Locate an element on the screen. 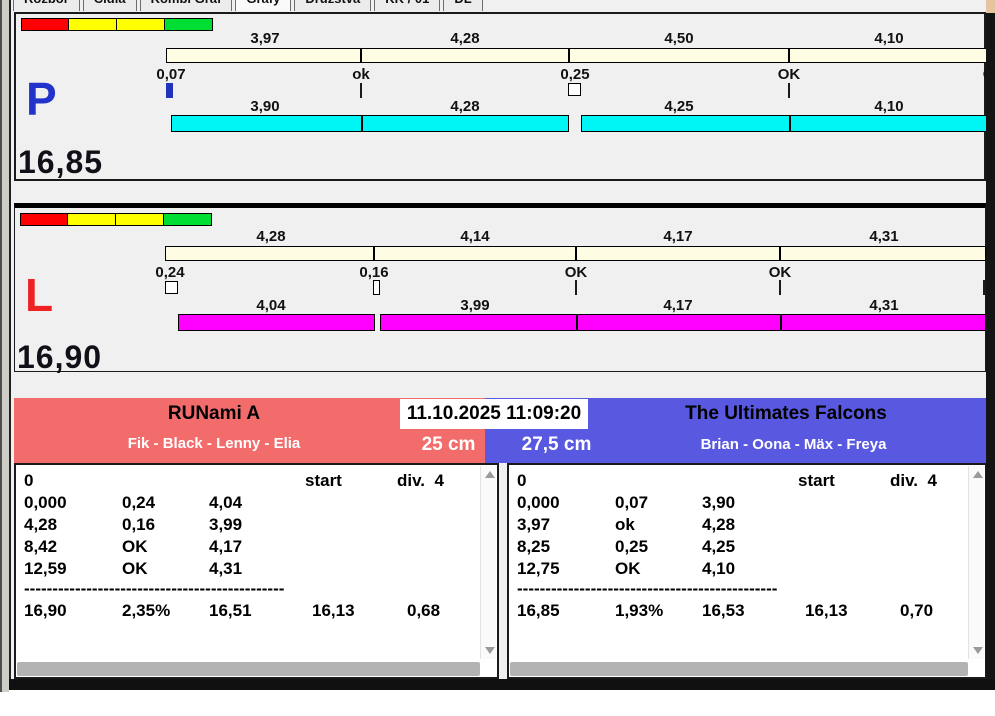 This screenshot has height=716, width=995. table-cell: 4,10 is located at coordinates (719, 568).